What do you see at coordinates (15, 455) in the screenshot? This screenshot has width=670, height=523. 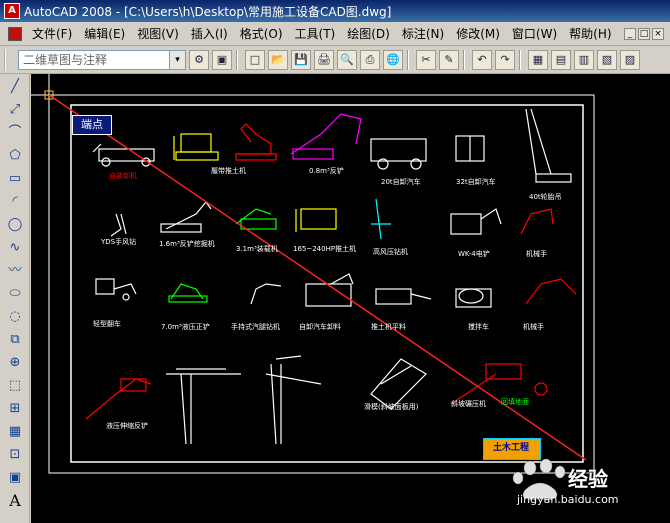 I see `region-icon: ⊡` at bounding box center [15, 455].